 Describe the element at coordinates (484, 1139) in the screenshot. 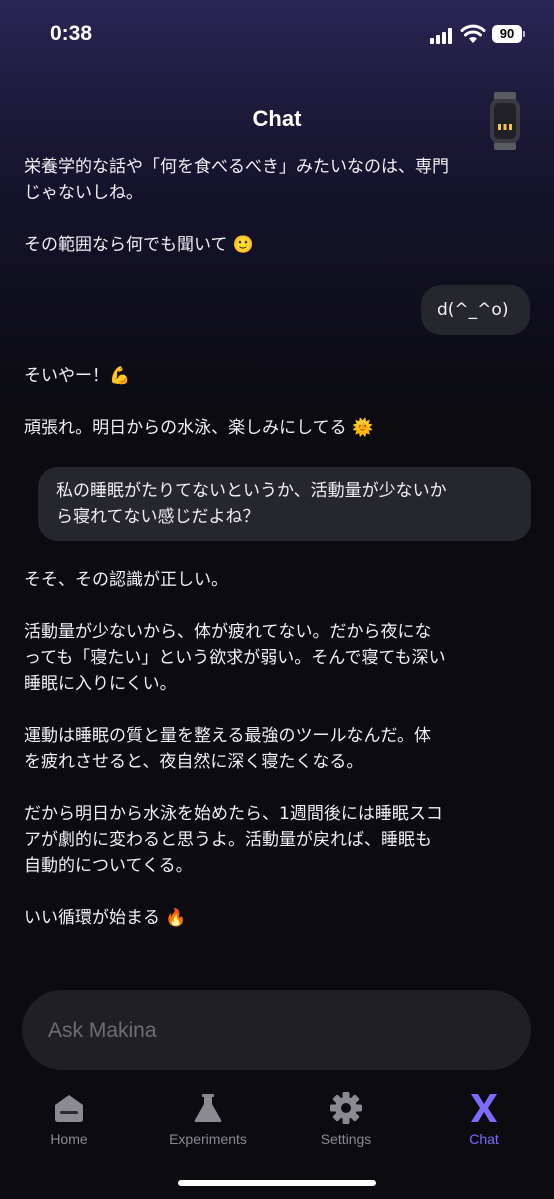

I see `tab-label: Chat` at that location.